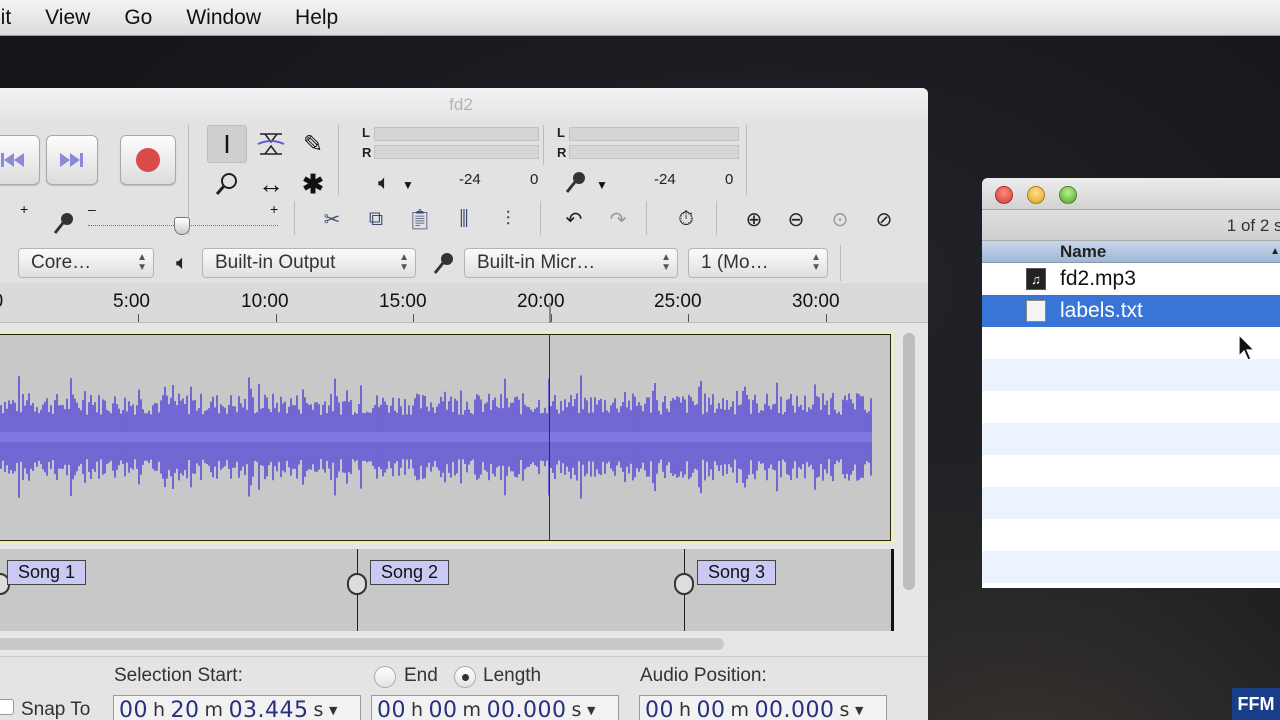 This screenshot has width=1280, height=720. What do you see at coordinates (313, 144) in the screenshot?
I see `draw-tool: ✎` at bounding box center [313, 144].